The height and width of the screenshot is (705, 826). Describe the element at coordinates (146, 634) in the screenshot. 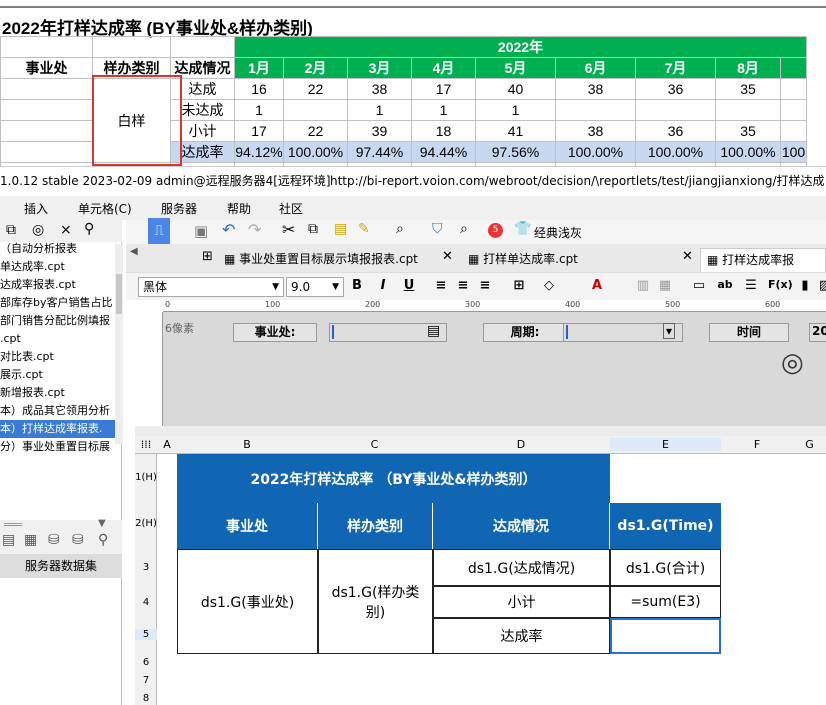

I see `row-5: 5` at that location.